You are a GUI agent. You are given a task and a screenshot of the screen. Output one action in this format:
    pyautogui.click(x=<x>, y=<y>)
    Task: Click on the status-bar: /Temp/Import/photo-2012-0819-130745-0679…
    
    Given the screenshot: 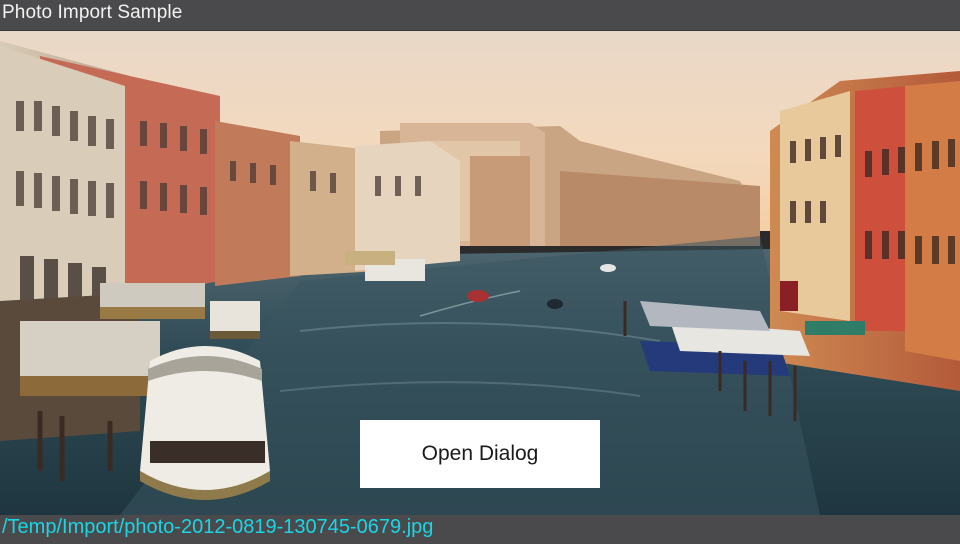 What is the action you would take?
    pyautogui.click(x=480, y=529)
    